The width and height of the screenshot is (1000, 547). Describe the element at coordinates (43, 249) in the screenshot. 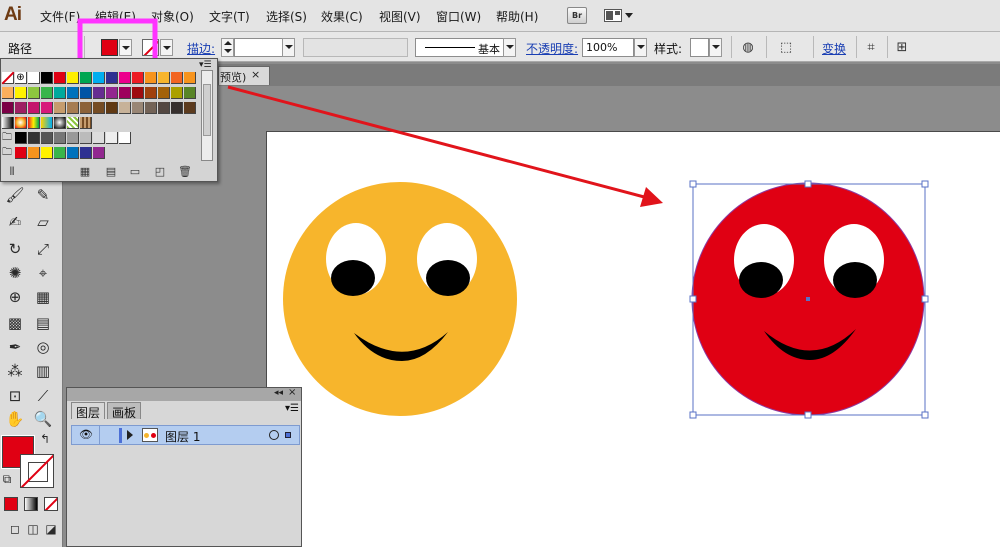

I see `scale-tool-icon: ⤢` at that location.